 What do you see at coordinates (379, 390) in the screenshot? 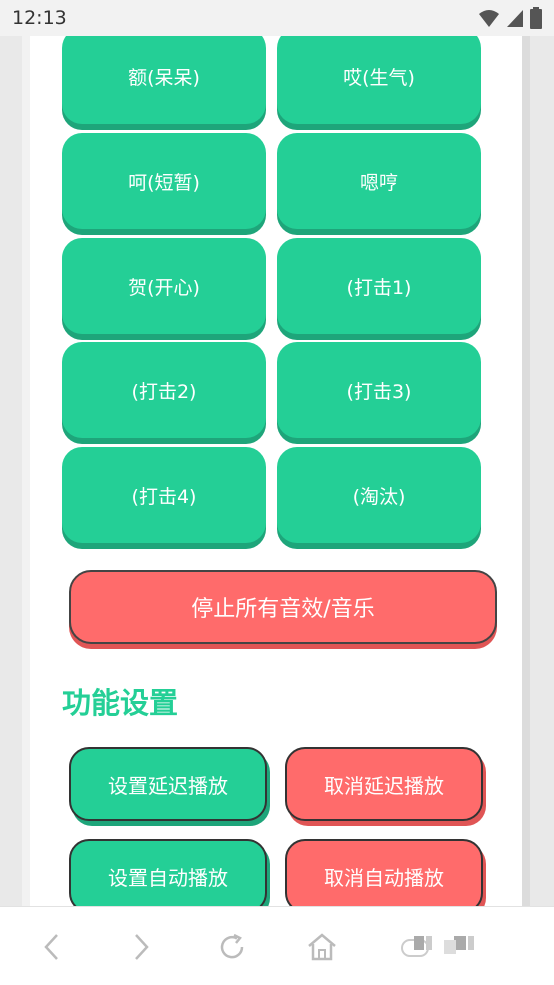
I see `sound-button: (打击3)` at bounding box center [379, 390].